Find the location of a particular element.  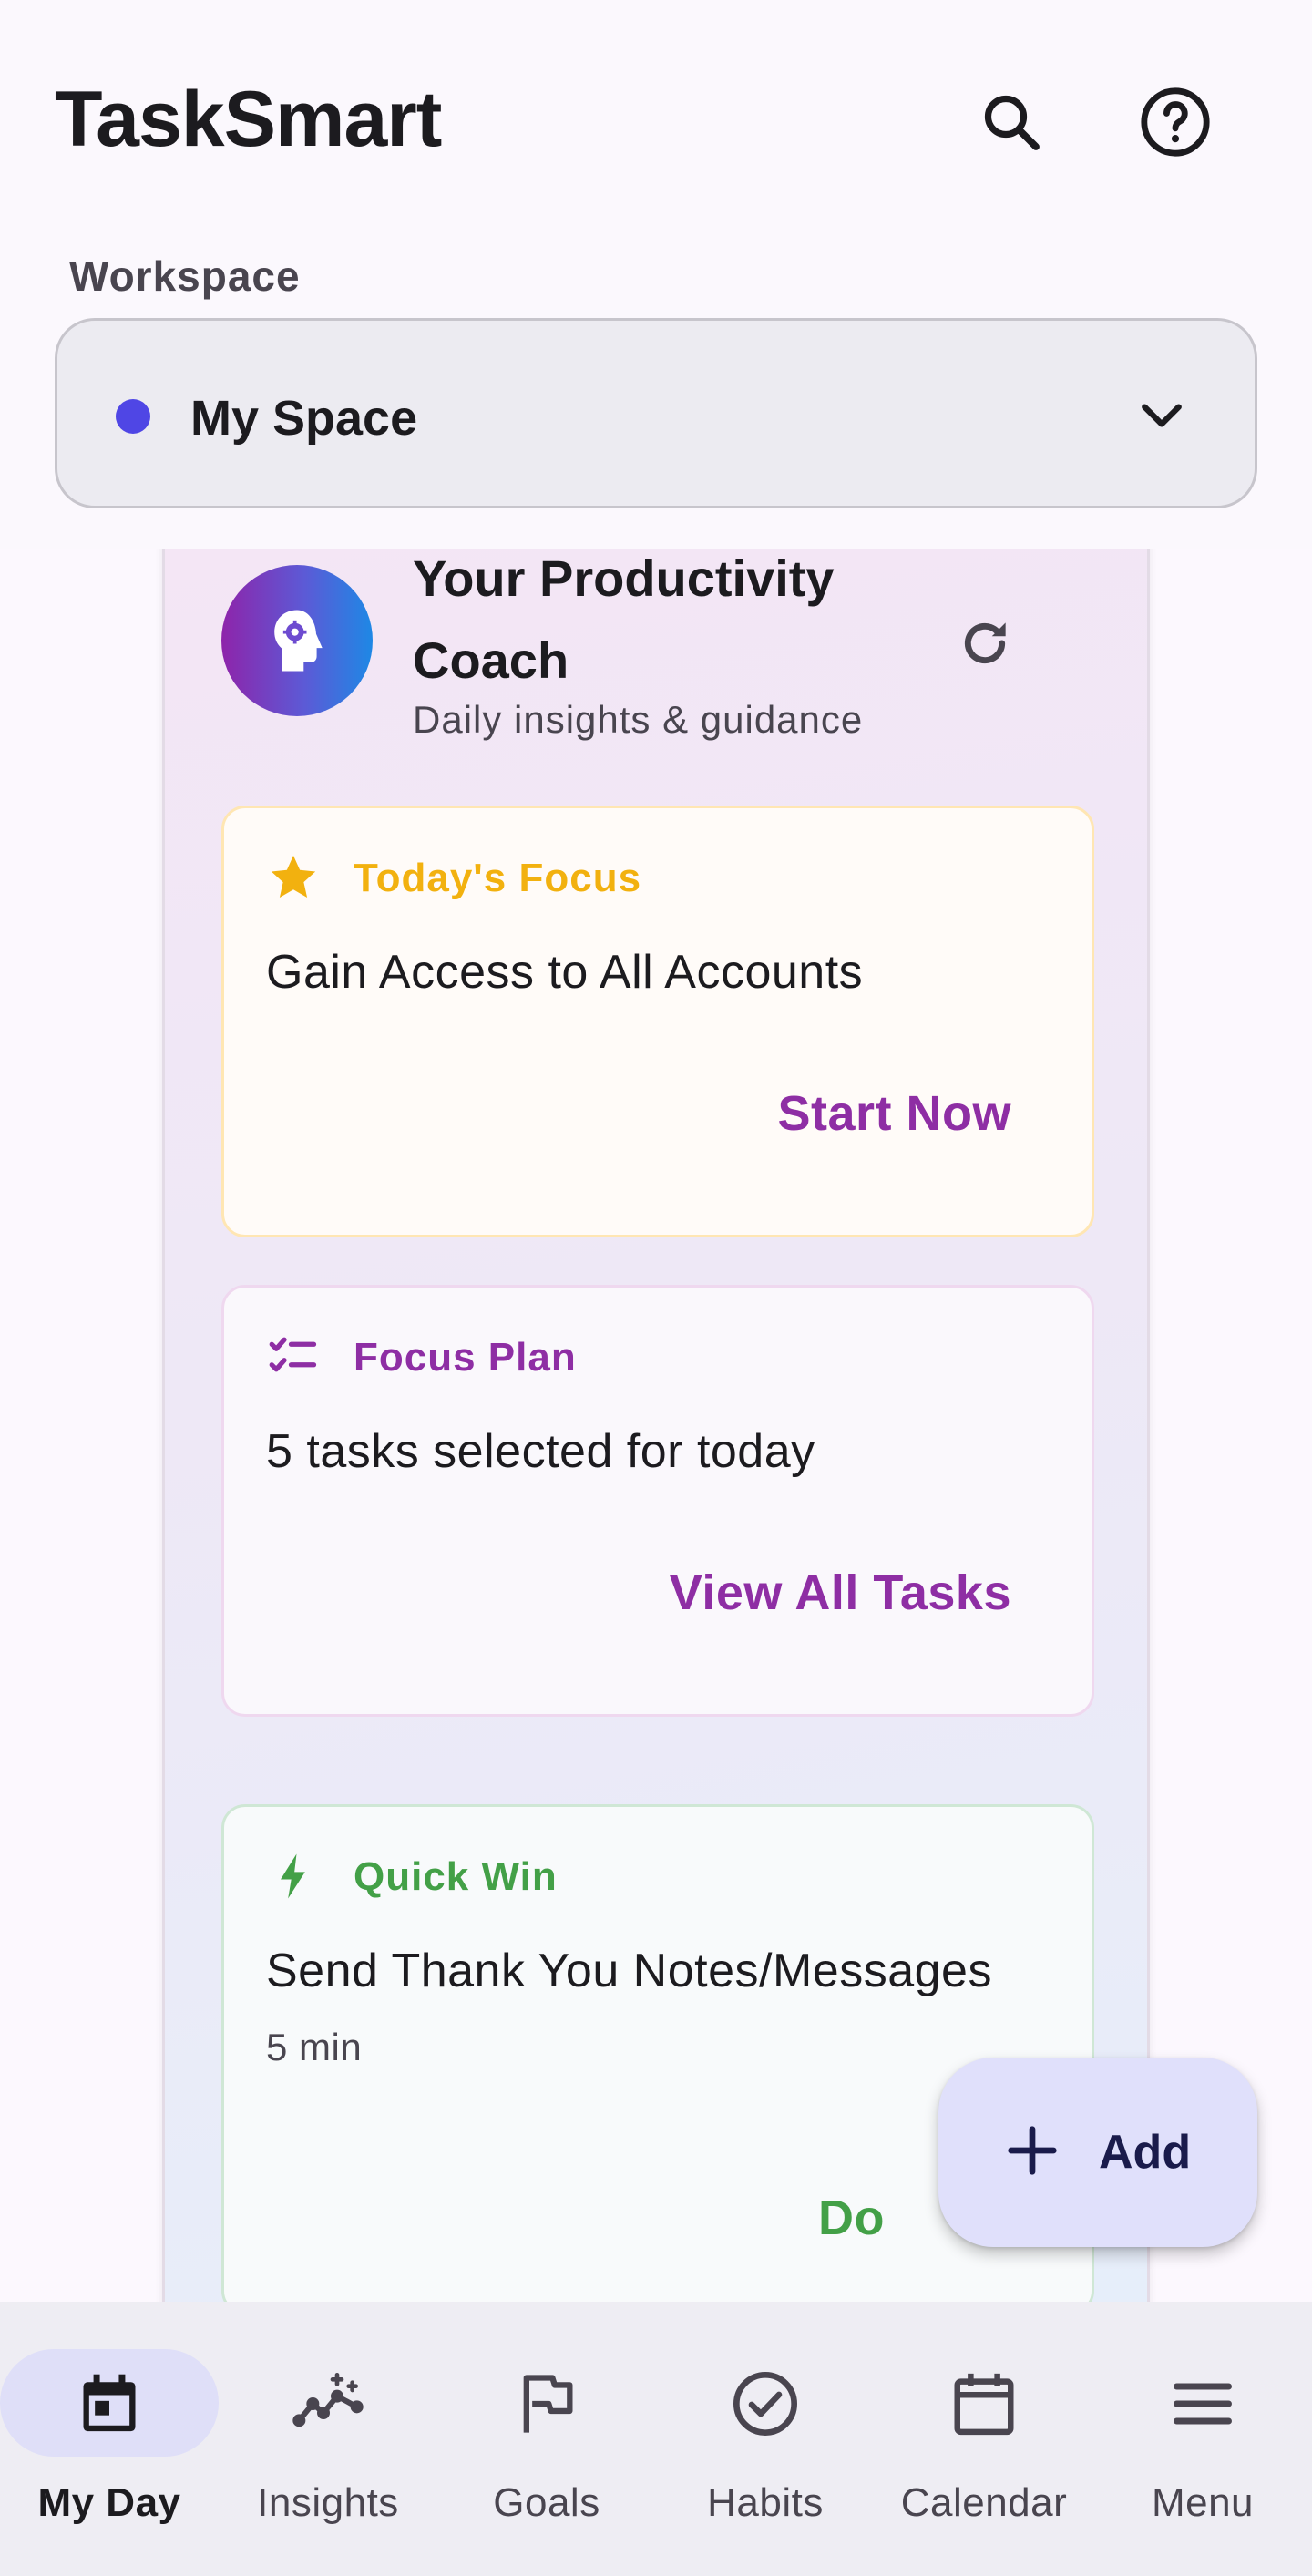

plus-icon is located at coordinates (1032, 2153).